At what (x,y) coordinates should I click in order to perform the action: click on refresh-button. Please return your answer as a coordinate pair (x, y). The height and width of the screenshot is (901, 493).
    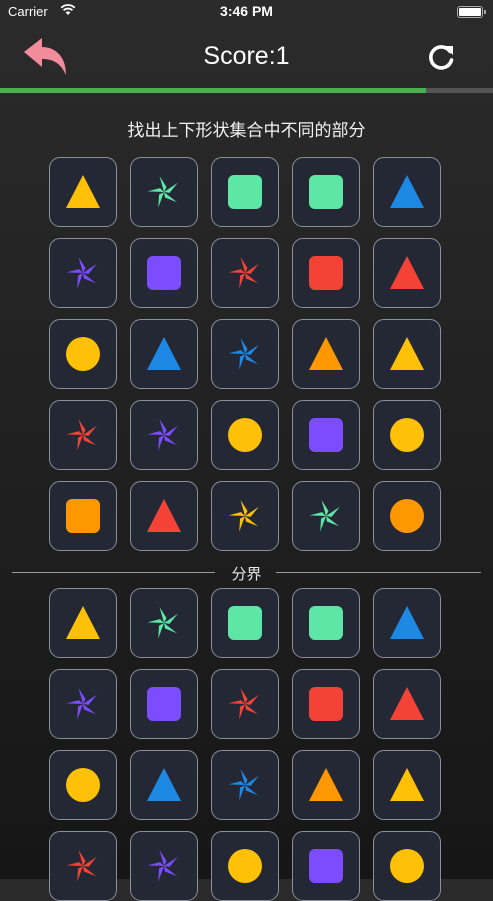
    Looking at the image, I should click on (441, 59).